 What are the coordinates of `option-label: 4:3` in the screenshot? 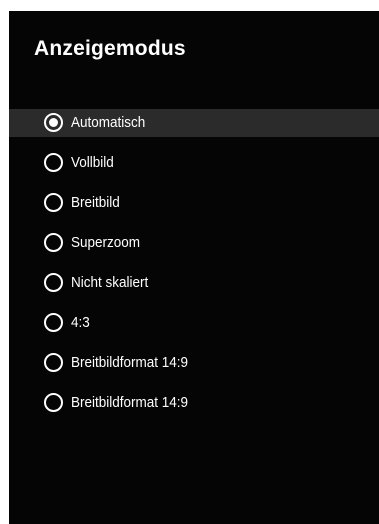 It's located at (80, 322).